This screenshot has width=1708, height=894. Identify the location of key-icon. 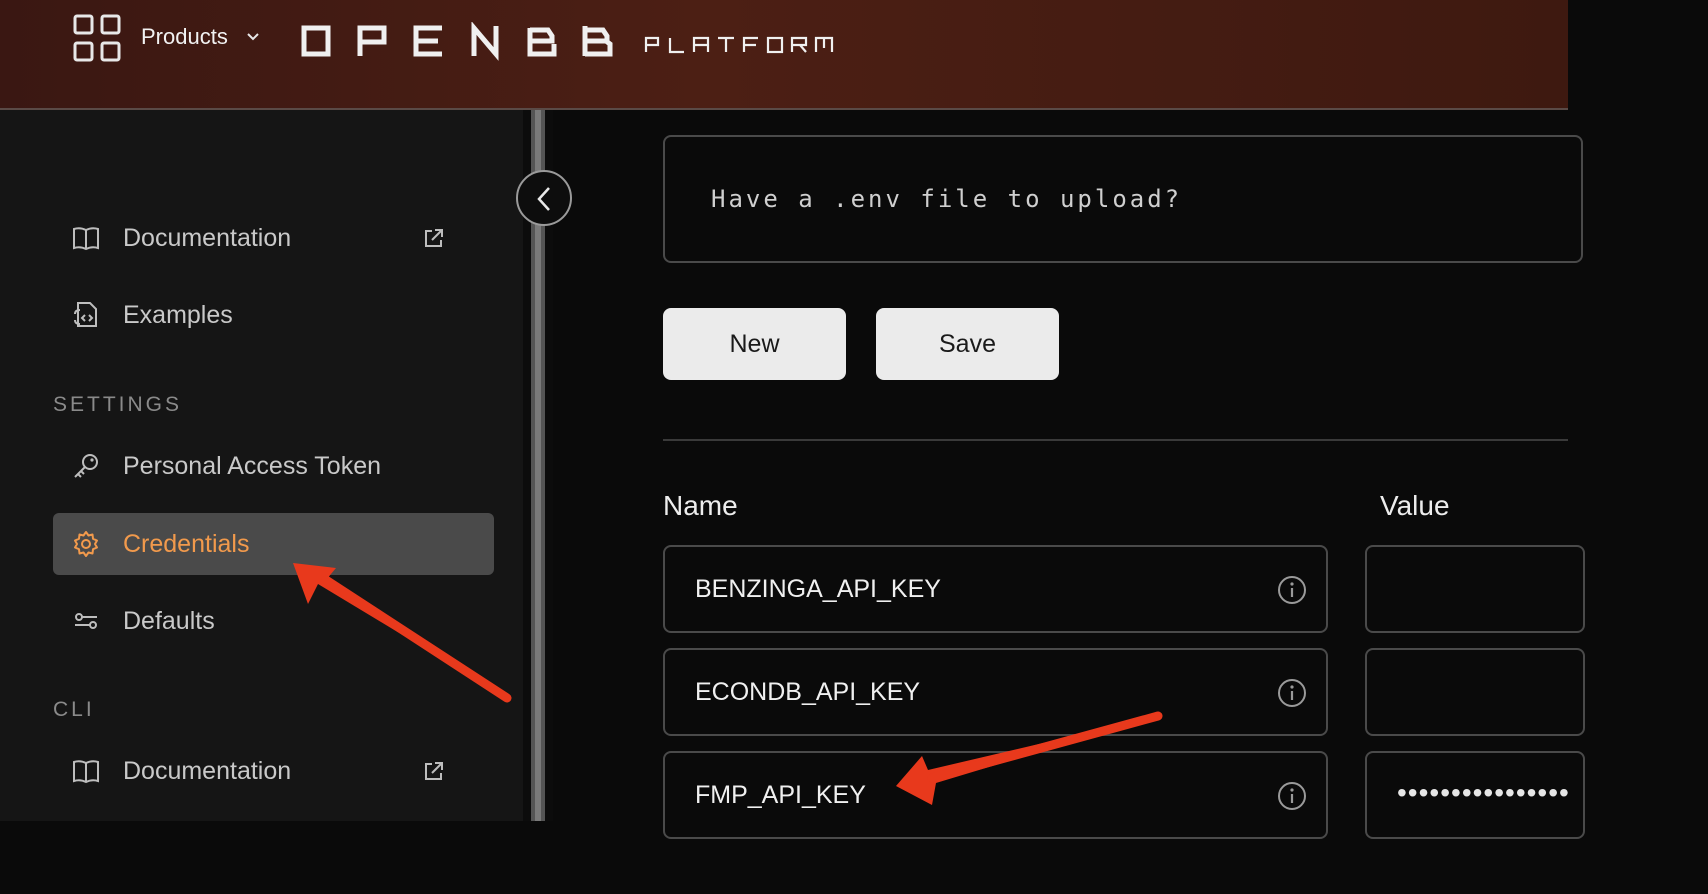
(86, 466).